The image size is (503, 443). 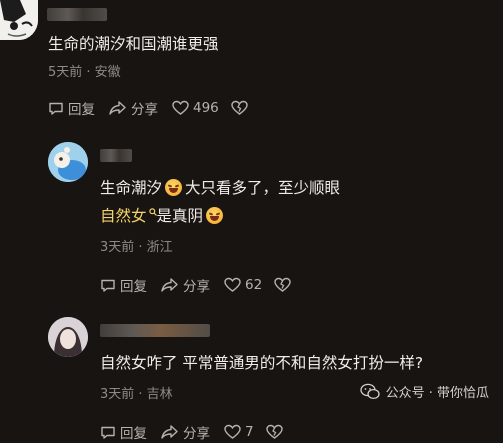 I want to click on watermark-label: 公众号 · 带你恰瓜, so click(x=437, y=393).